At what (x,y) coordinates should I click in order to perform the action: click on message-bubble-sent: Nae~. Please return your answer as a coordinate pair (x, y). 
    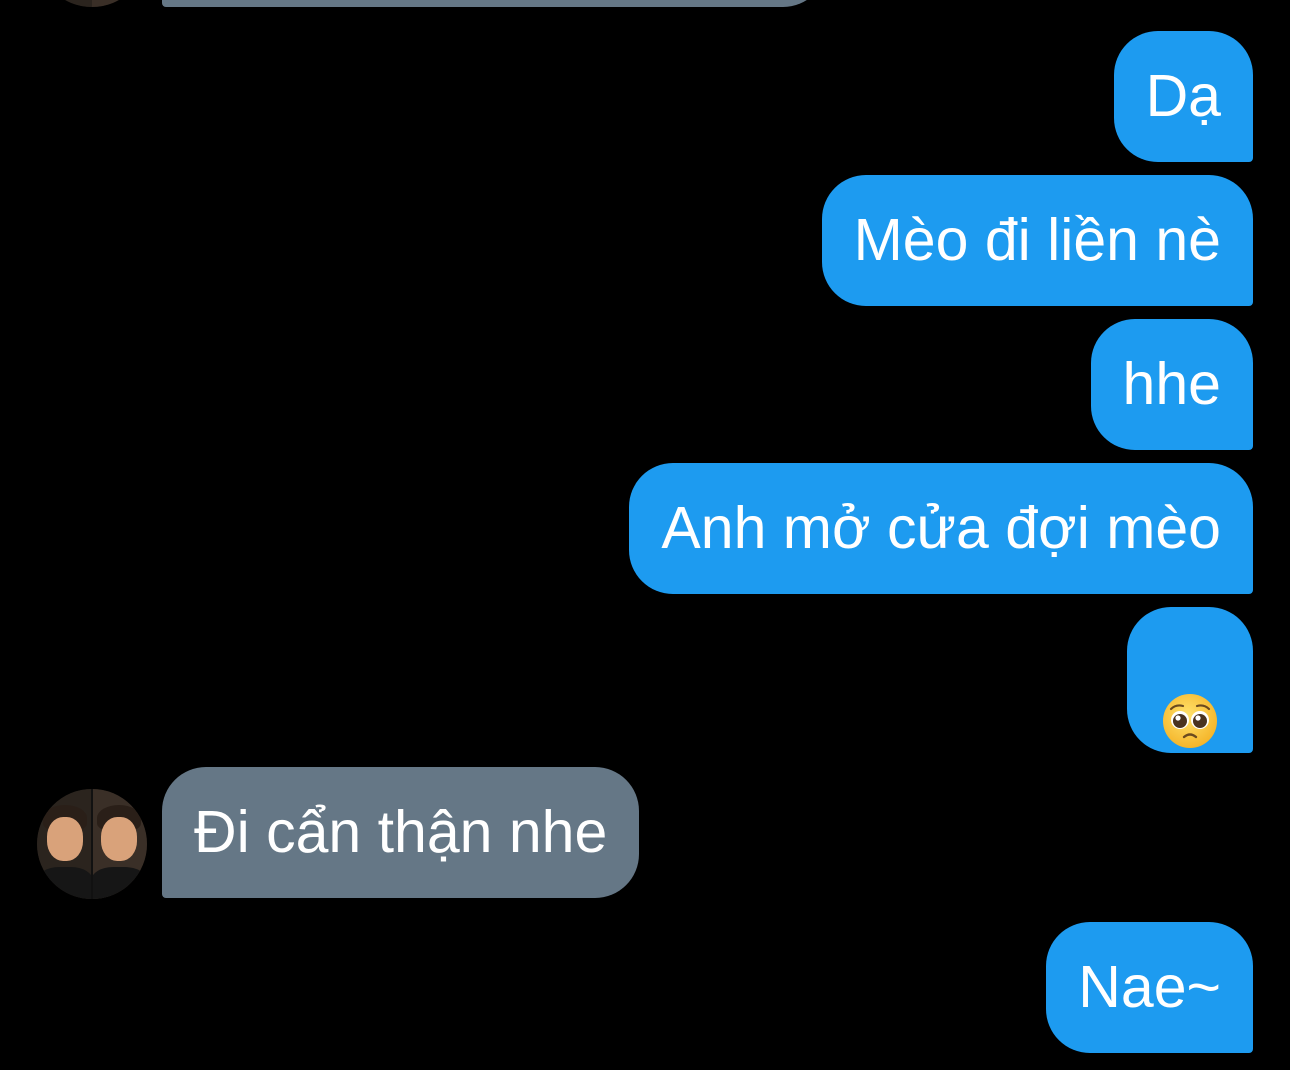
    Looking at the image, I should click on (1149, 987).